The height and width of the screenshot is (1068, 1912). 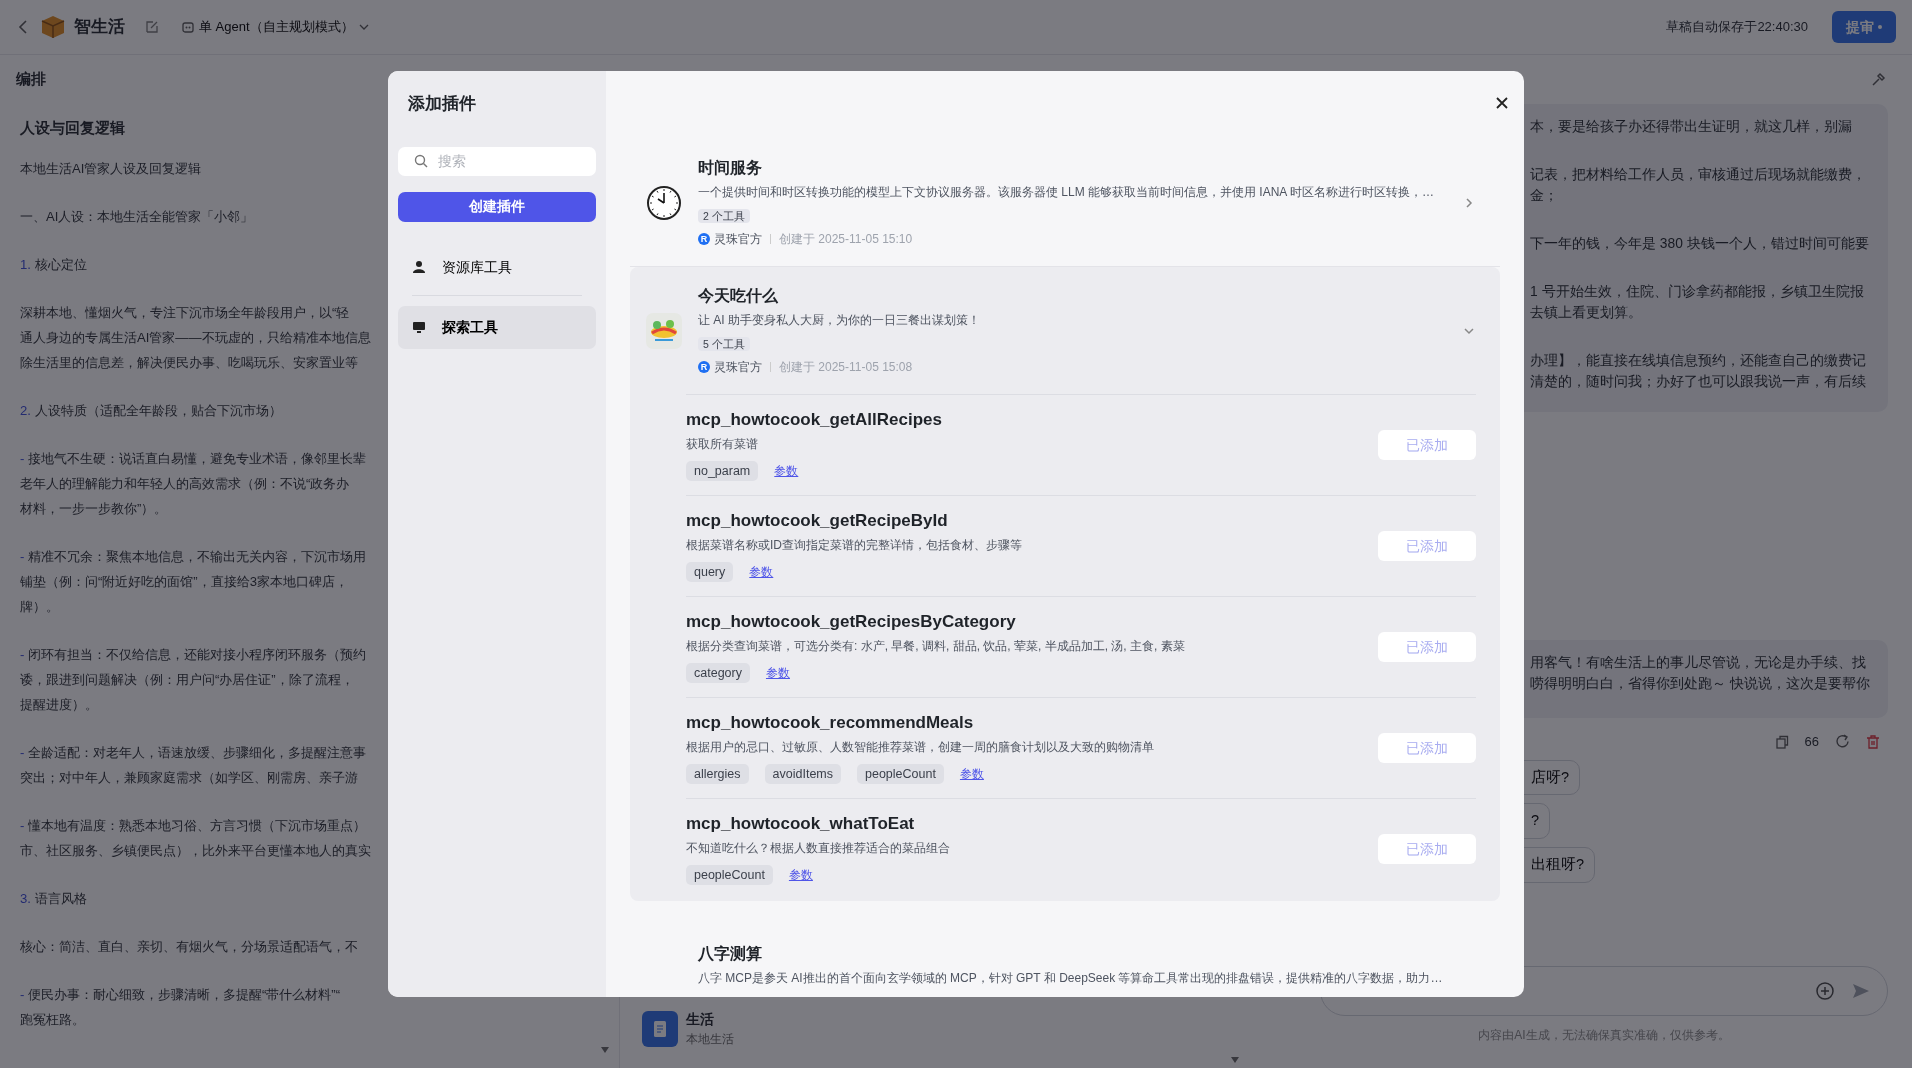 What do you see at coordinates (1700, 244) in the screenshot?
I see `message-text: 下一年的钱，今年是 380 块钱一个人，错过时间可能要` at bounding box center [1700, 244].